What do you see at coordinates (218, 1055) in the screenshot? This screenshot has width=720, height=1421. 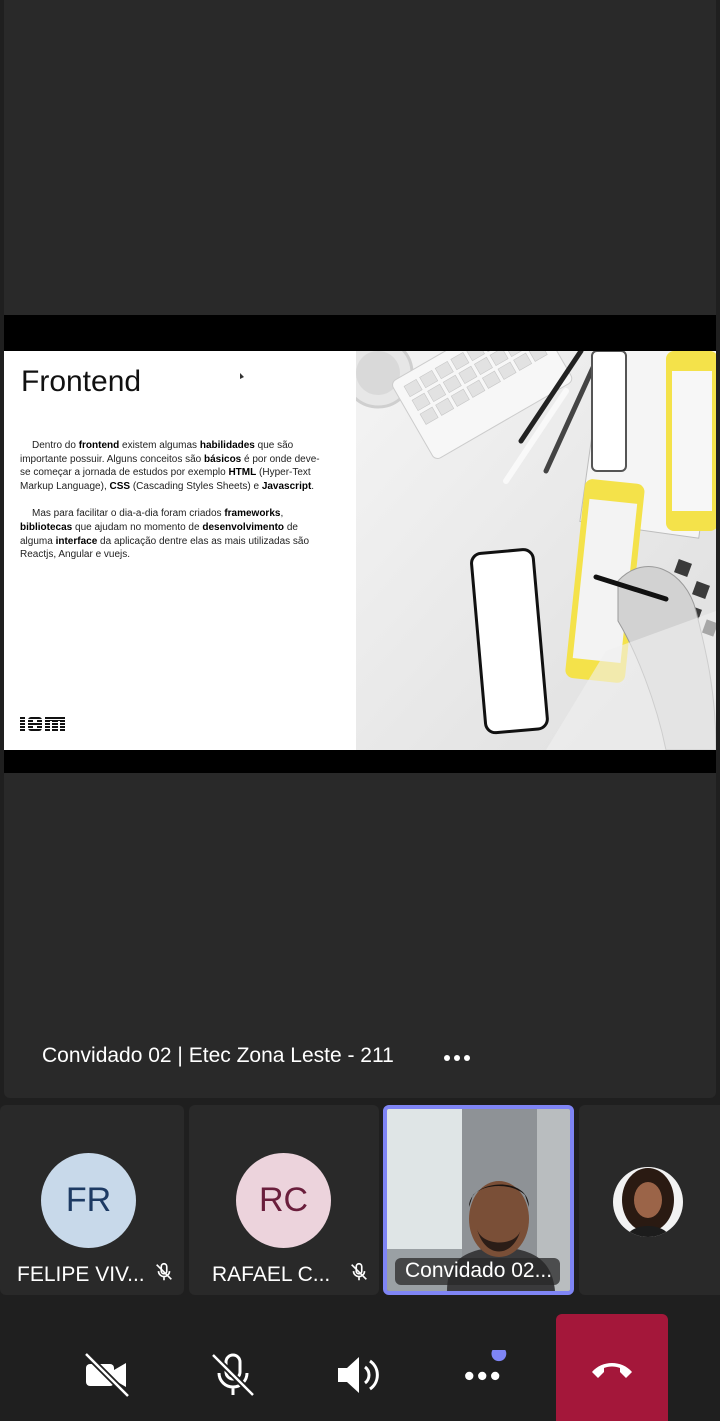 I see `stage-participant-name: Convidado 02 | Etec Zona Leste - 211` at bounding box center [218, 1055].